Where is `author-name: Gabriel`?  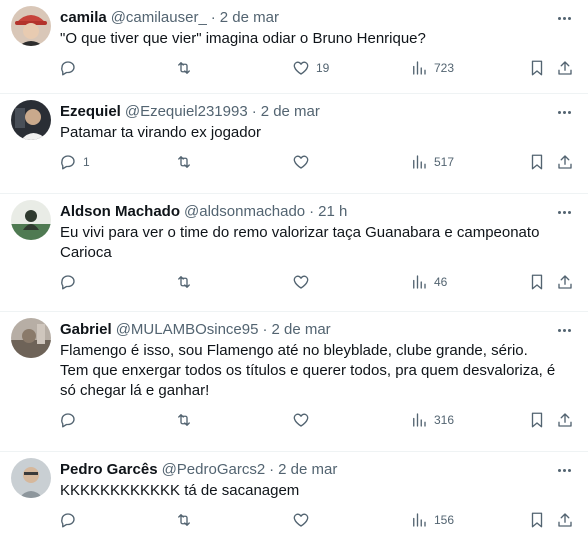
author-name: Gabriel is located at coordinates (86, 330).